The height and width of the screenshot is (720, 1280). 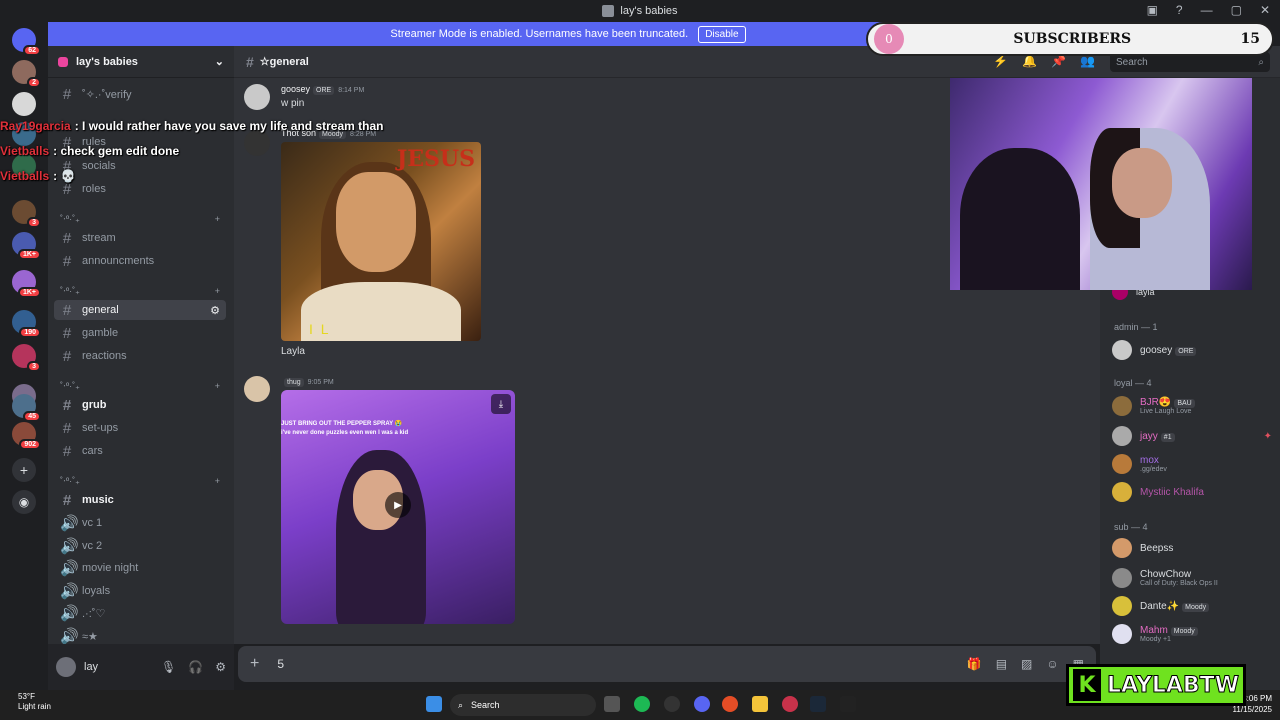 What do you see at coordinates (1192, 350) in the screenshot?
I see `member-item: goosey ORE` at bounding box center [1192, 350].